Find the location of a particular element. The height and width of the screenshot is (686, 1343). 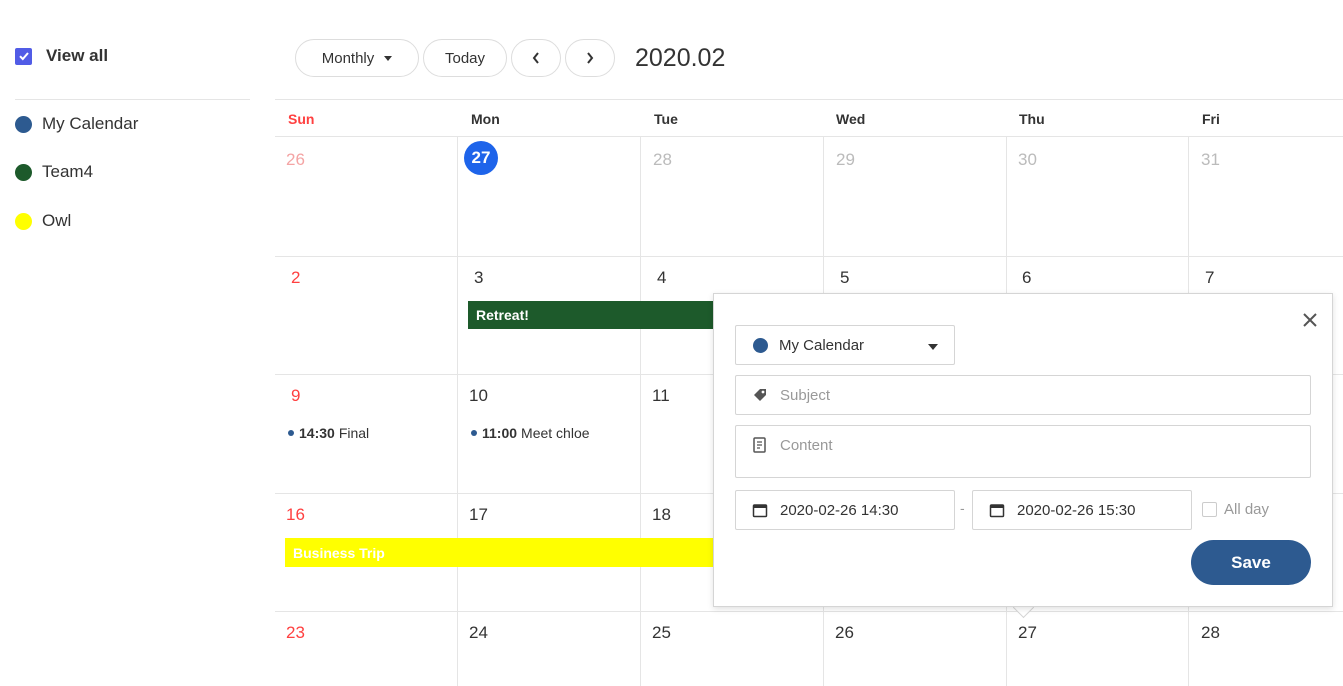

next-month-button is located at coordinates (590, 58).